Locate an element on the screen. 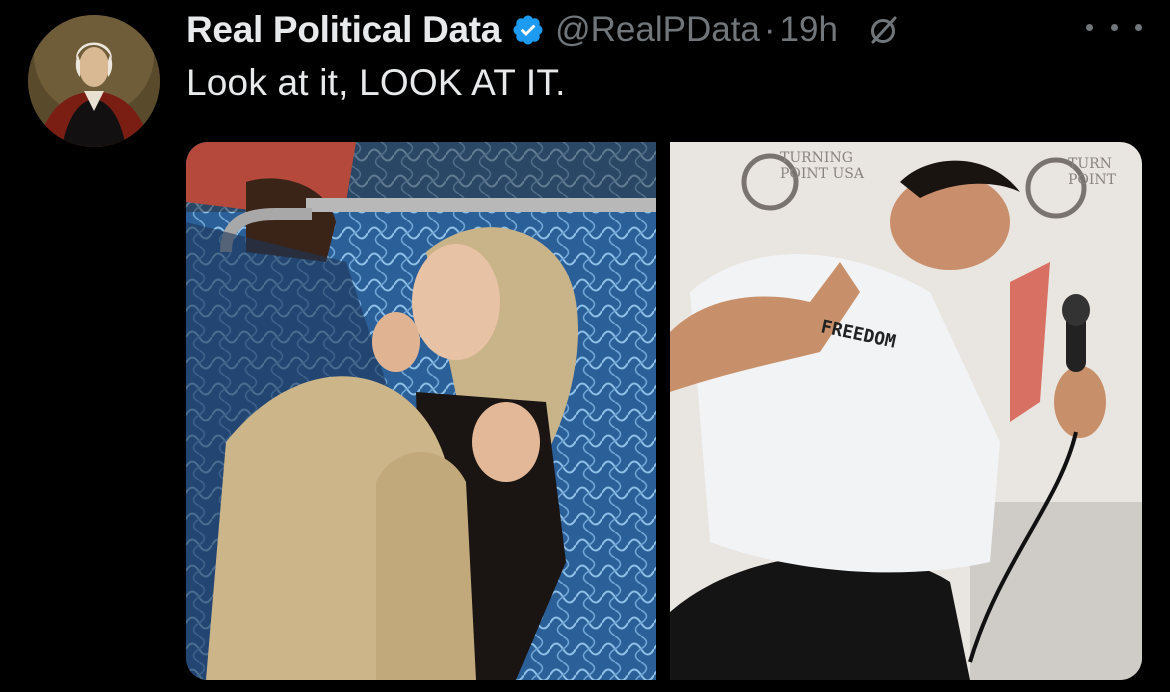  author-avatar is located at coordinates (94, 81).